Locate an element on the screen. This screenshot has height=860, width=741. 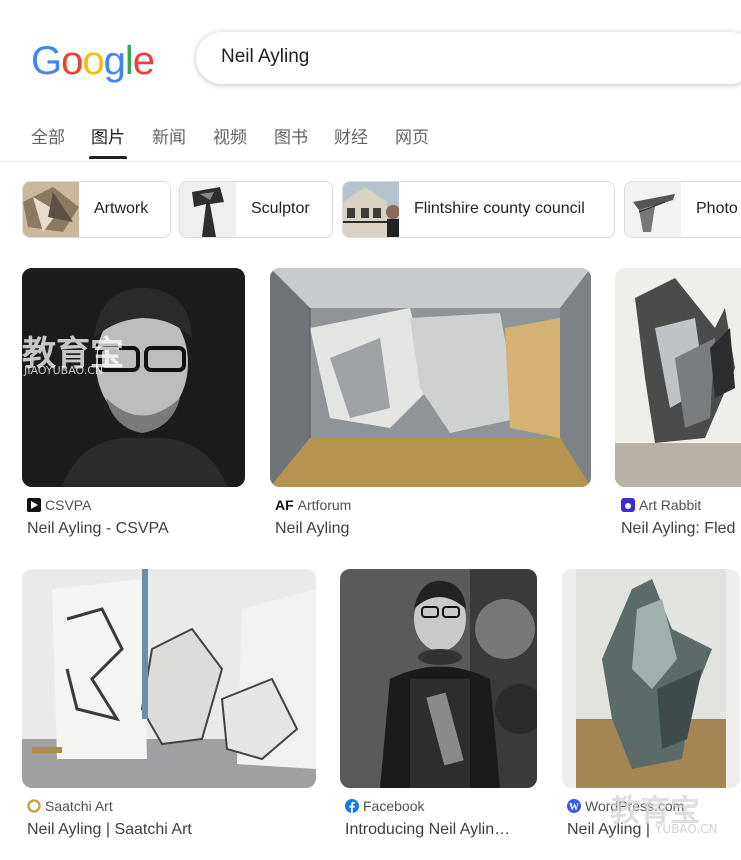
result-image-artrabbit is located at coordinates (678, 377).